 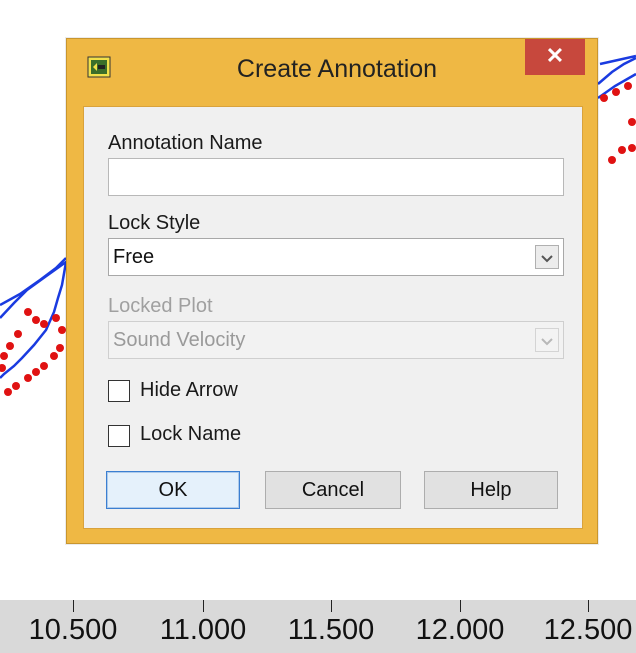 I want to click on lock-name-label: Lock Name, so click(x=191, y=434).